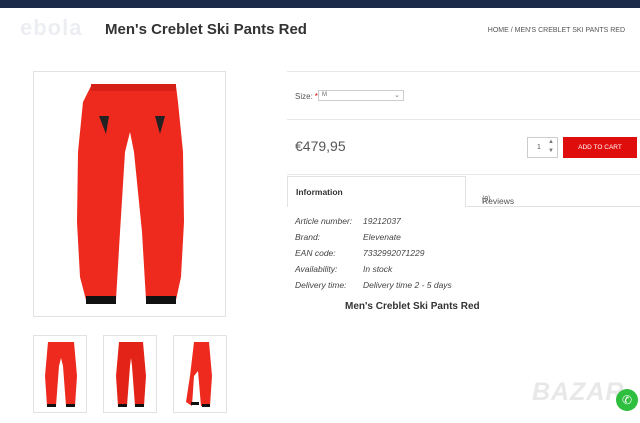 The width and height of the screenshot is (640, 423). I want to click on reviews-count: (0), so click(486, 199).